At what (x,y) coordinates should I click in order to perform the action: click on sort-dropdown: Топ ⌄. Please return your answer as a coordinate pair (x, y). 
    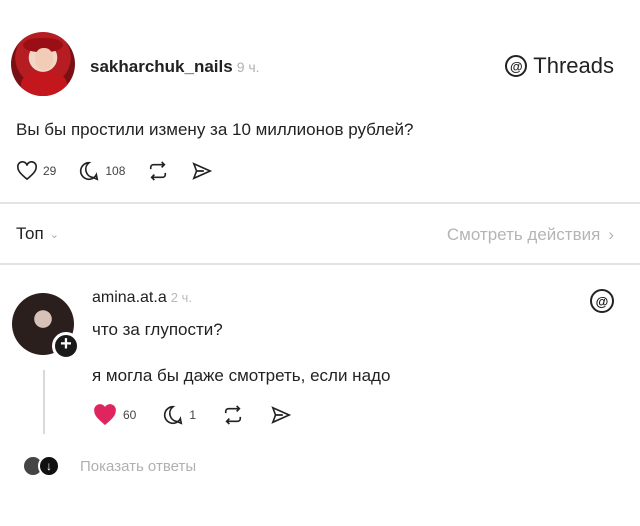
    Looking at the image, I should click on (37, 234).